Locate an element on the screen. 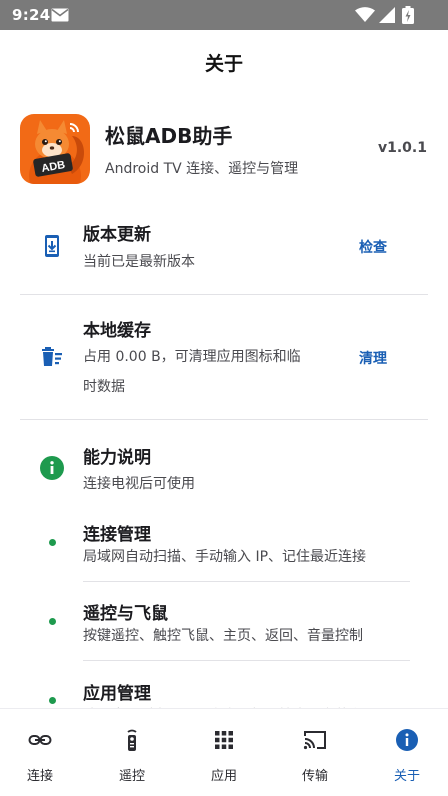 The height and width of the screenshot is (796, 448). system-update-icon is located at coordinates (52, 246).